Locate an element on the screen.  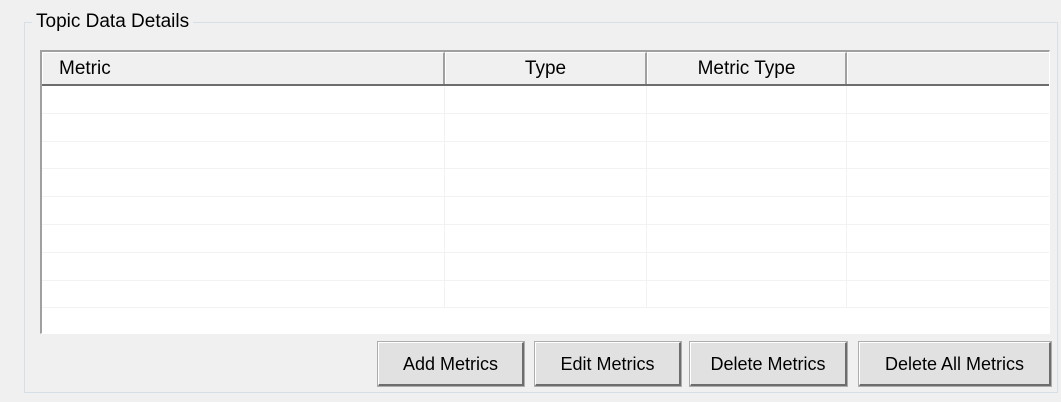
column-header-metric-type: Metric Type is located at coordinates (747, 68).